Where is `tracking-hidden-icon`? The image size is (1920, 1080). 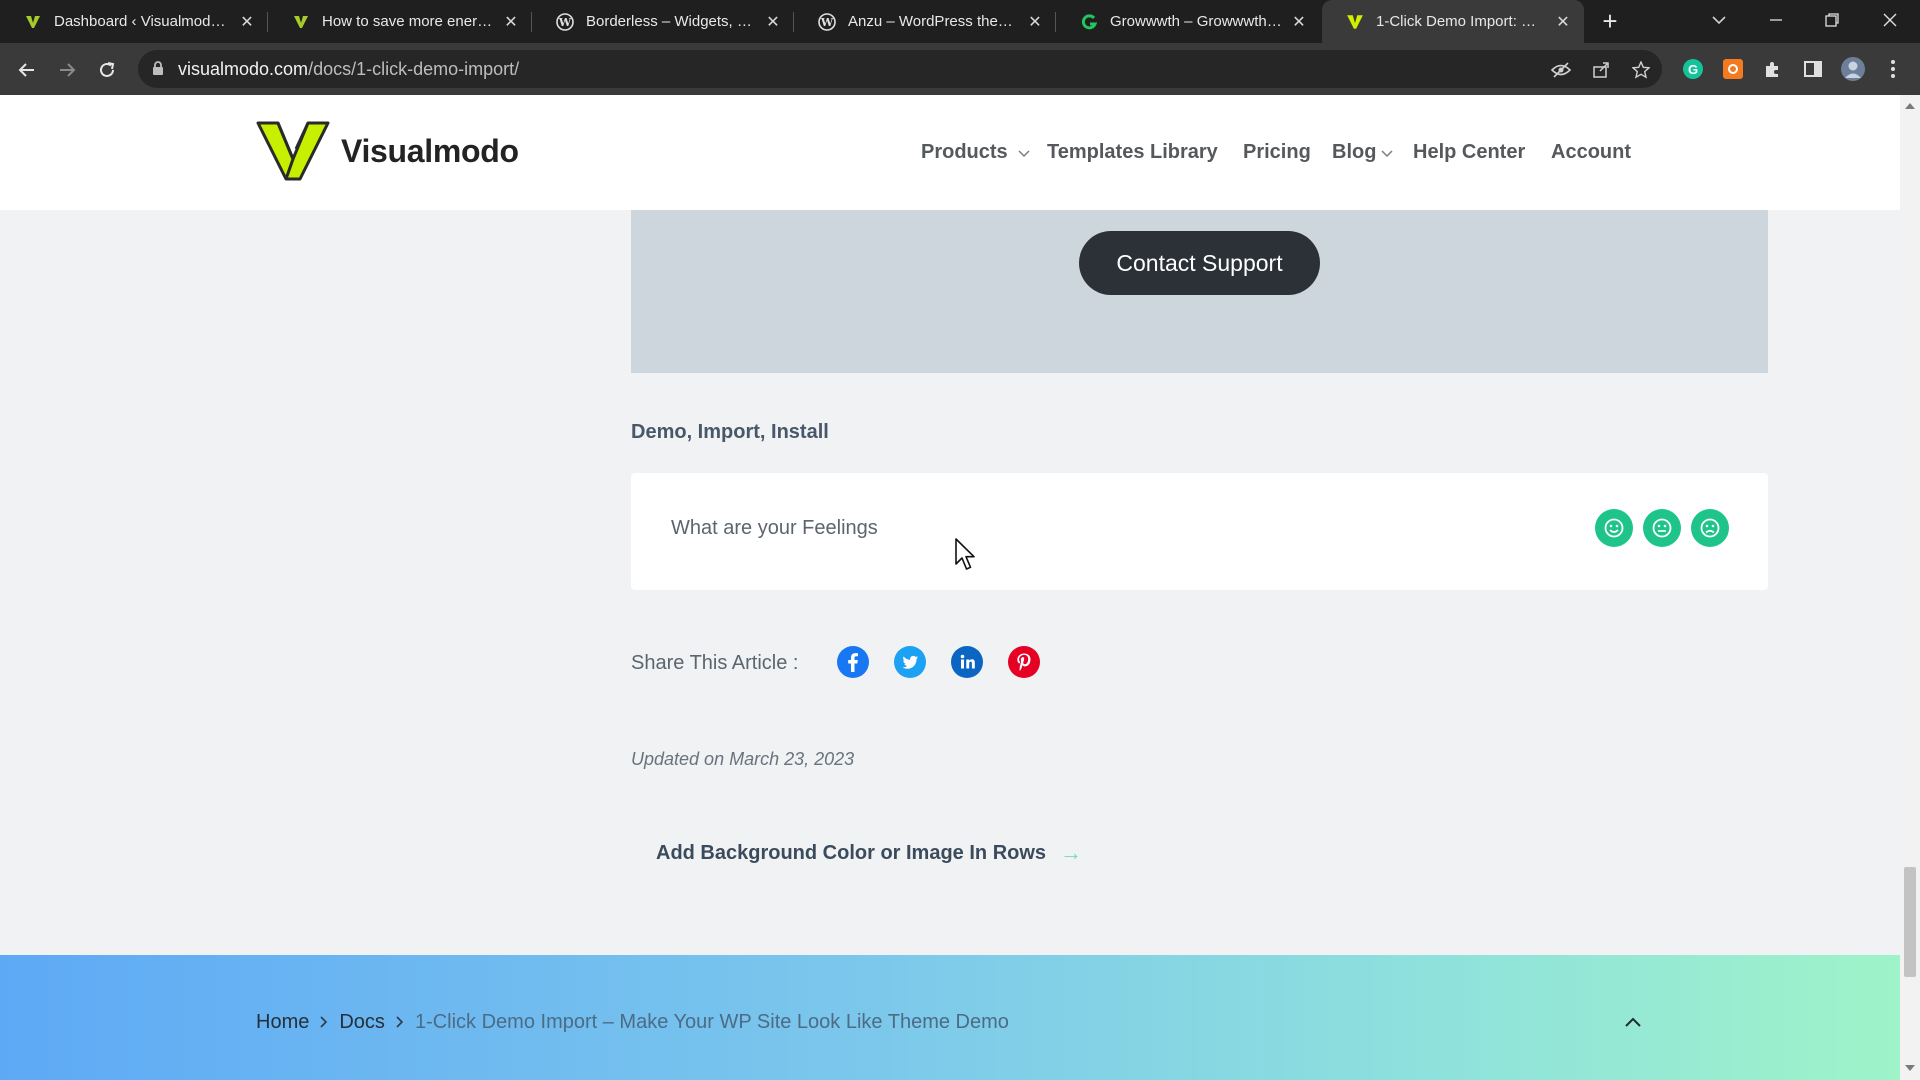 tracking-hidden-icon is located at coordinates (1561, 70).